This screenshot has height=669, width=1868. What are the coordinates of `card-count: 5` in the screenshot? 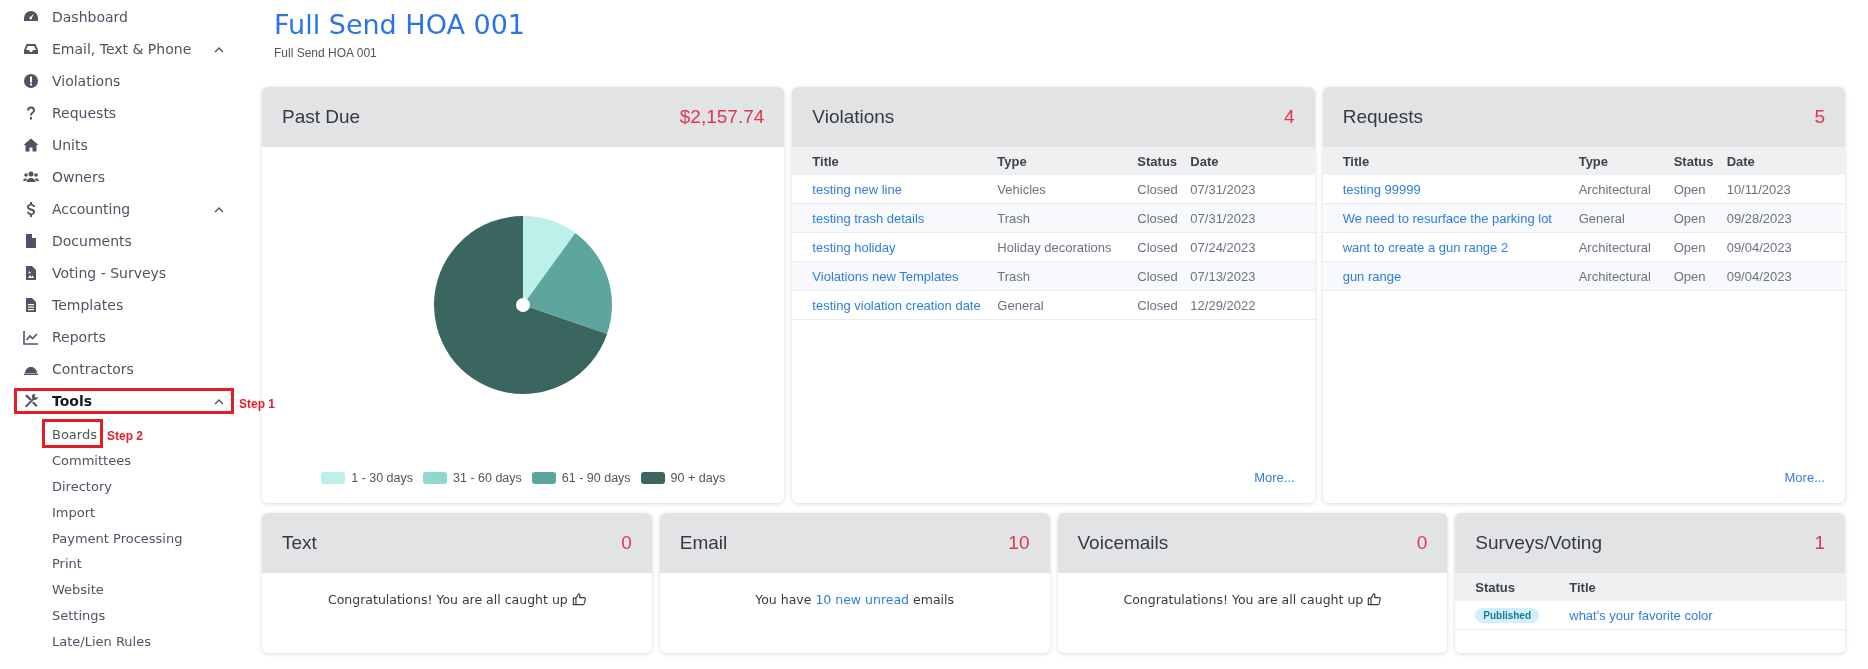 It's located at (1819, 117).